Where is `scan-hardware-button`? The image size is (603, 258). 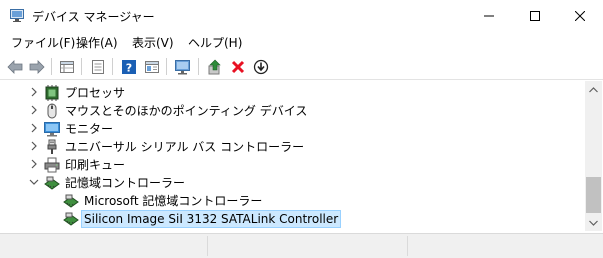 scan-hardware-button is located at coordinates (183, 67).